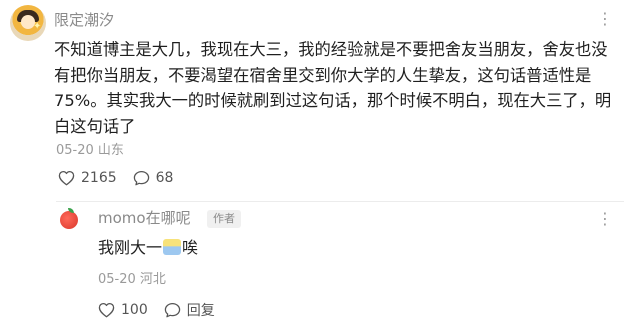 This screenshot has height=336, width=624. I want to click on avatar: ✦, so click(28, 23).